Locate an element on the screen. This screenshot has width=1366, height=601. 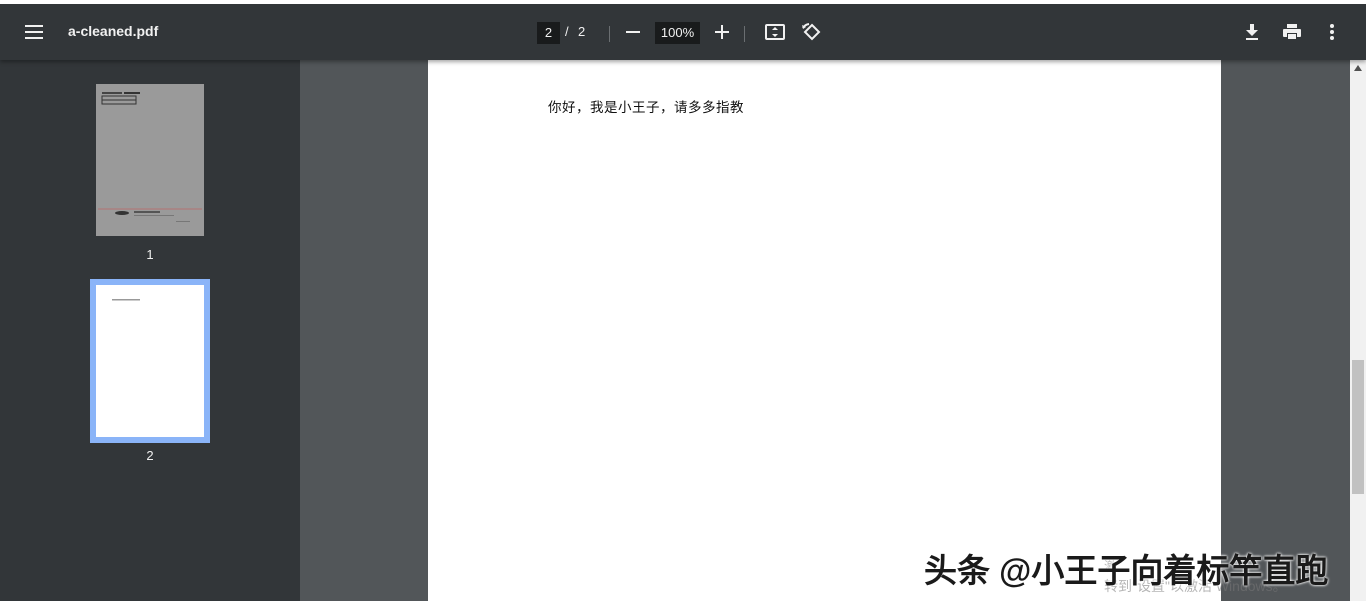
scrollbar-thumb is located at coordinates (1358, 427).